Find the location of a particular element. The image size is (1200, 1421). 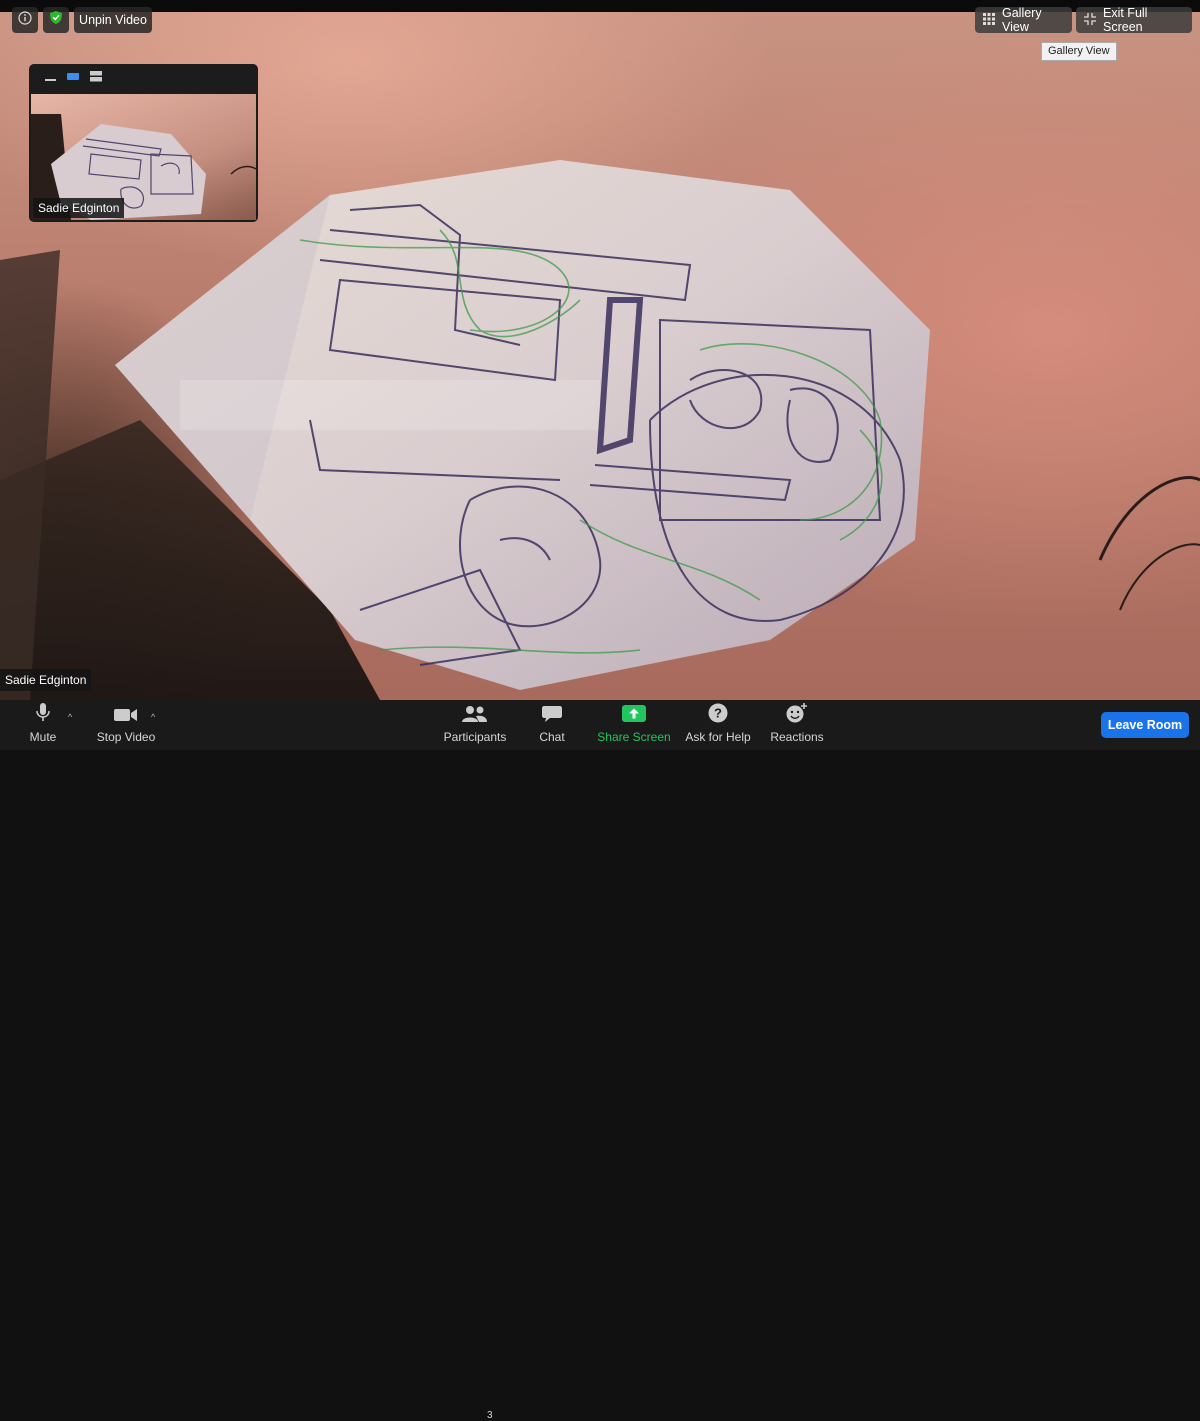

chat-button: Chat is located at coordinates (552, 725).